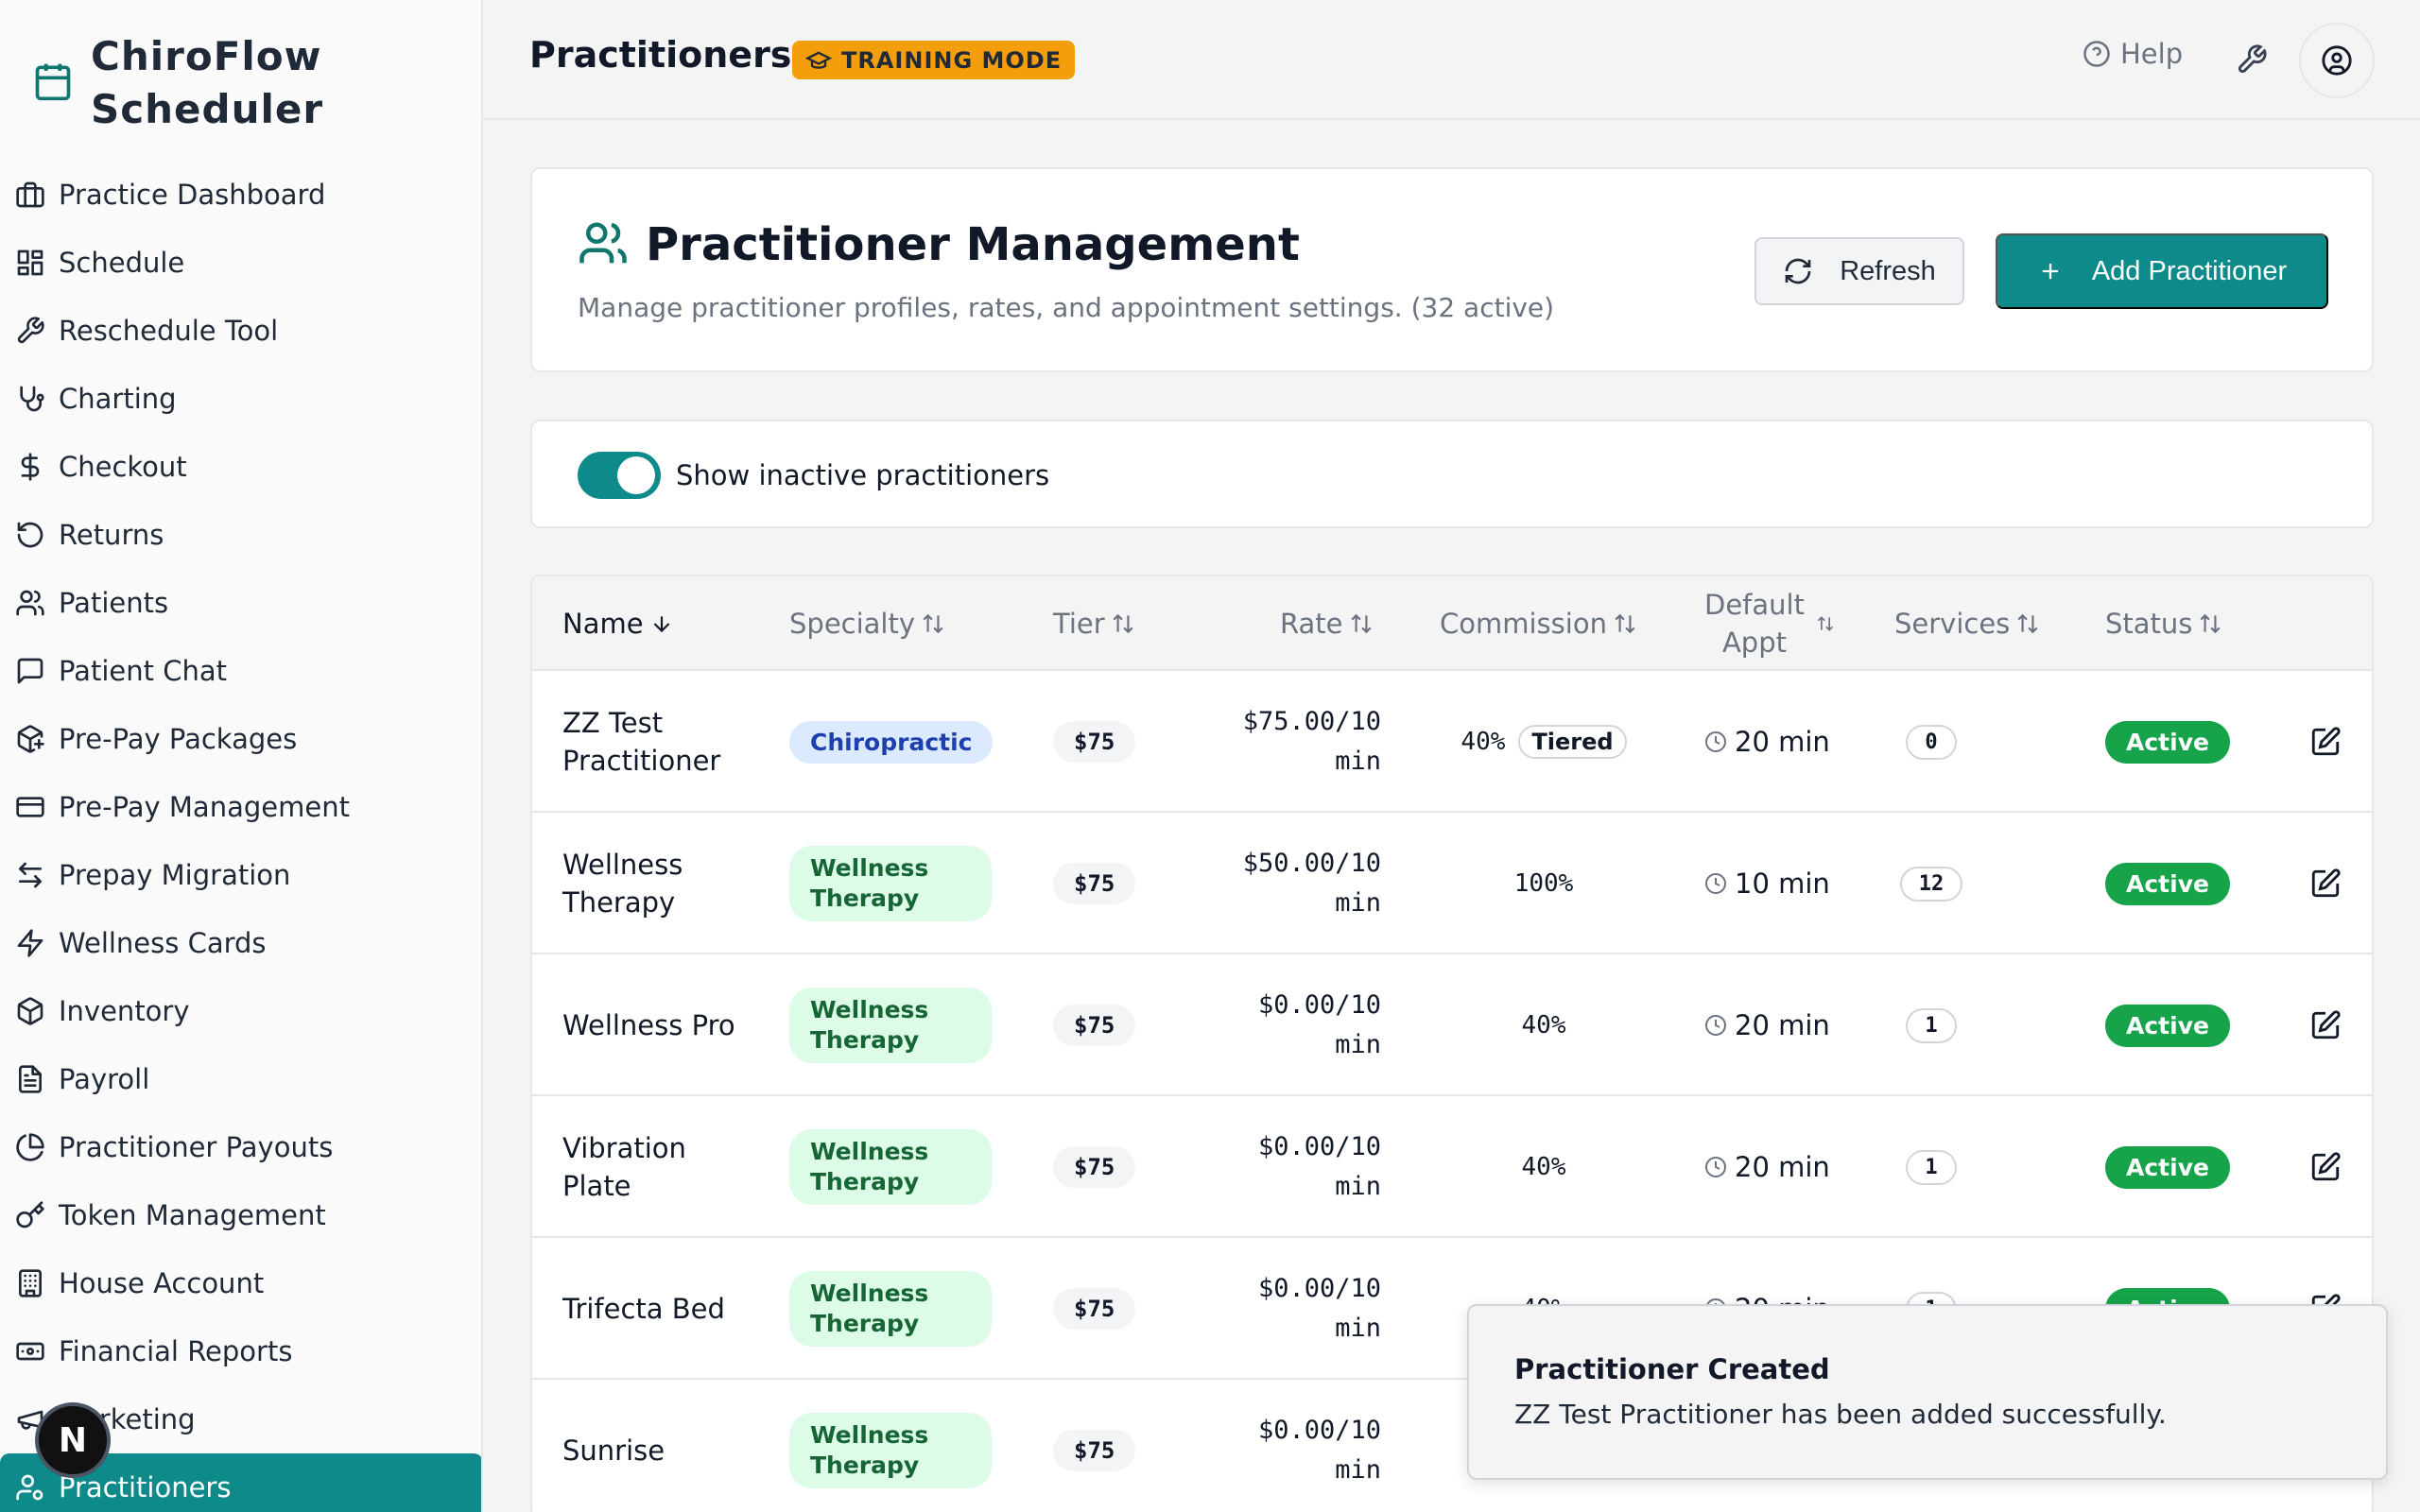 The width and height of the screenshot is (2420, 1512). I want to click on sidebar-item-patients: Patients, so click(241, 603).